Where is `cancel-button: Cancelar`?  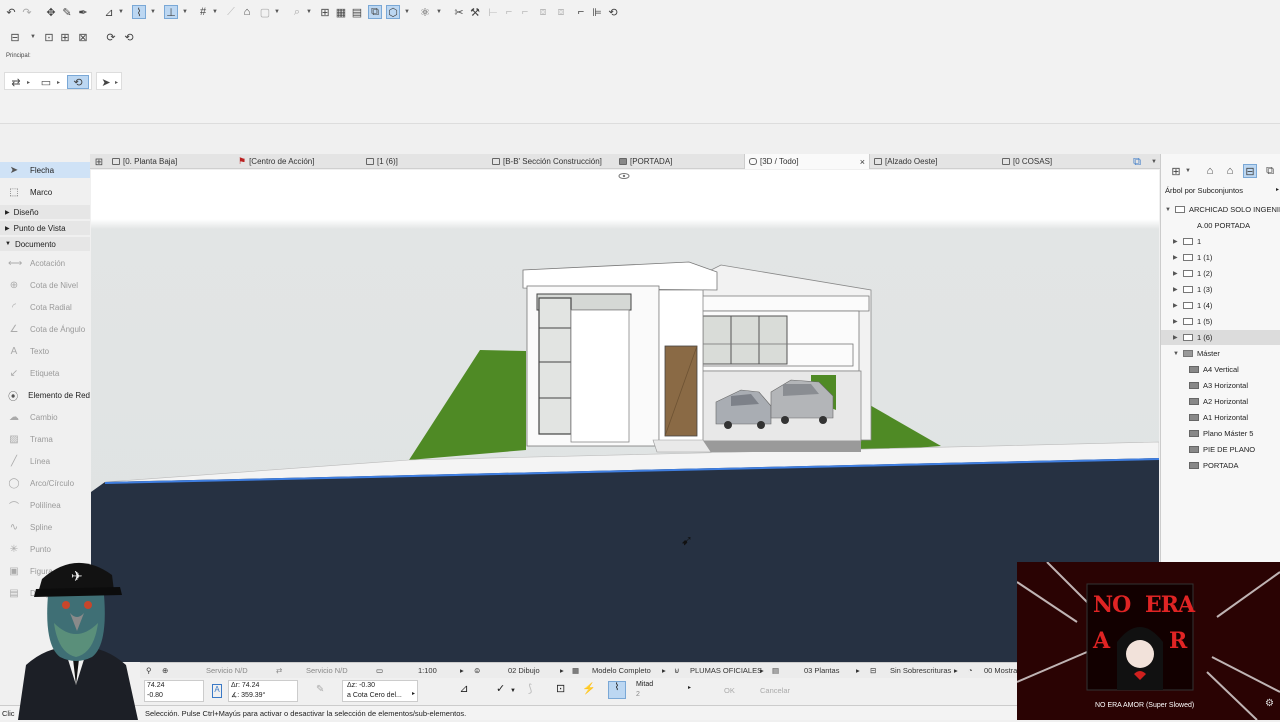
cancel-button: Cancelar is located at coordinates (775, 690).